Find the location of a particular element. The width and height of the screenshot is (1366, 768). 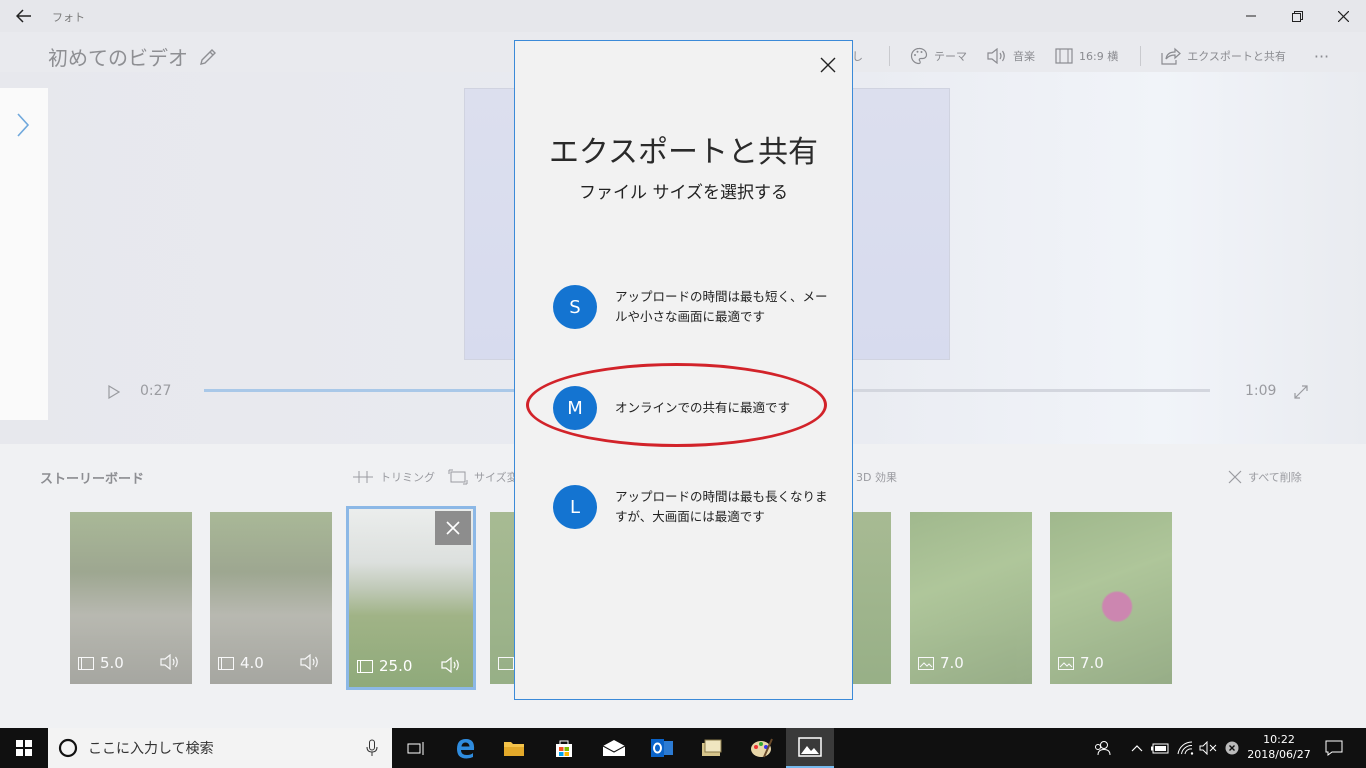

separator is located at coordinates (889, 56).